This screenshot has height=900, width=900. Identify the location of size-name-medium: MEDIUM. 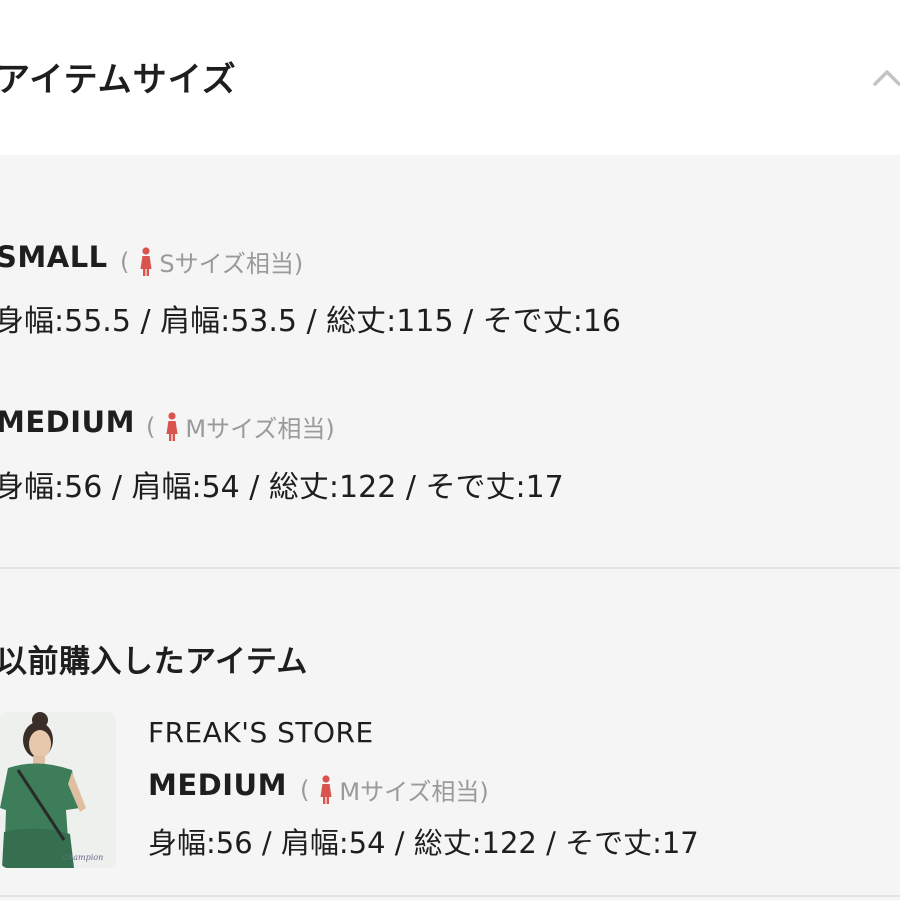
(67, 422).